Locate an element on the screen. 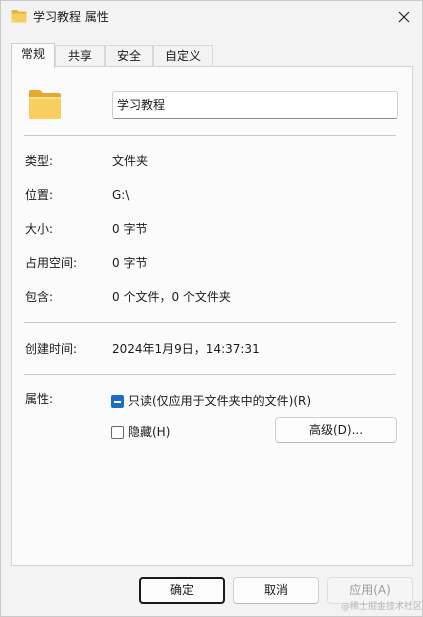 This screenshot has width=423, height=617. tab-customize: 自定义 is located at coordinates (183, 56).